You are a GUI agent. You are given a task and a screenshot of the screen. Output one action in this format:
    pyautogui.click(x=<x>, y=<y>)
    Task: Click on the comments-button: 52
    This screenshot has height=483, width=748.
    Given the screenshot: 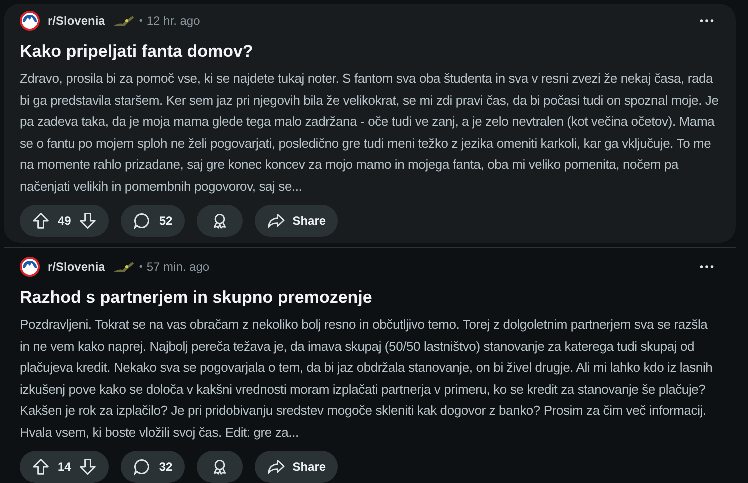 What is the action you would take?
    pyautogui.click(x=153, y=221)
    